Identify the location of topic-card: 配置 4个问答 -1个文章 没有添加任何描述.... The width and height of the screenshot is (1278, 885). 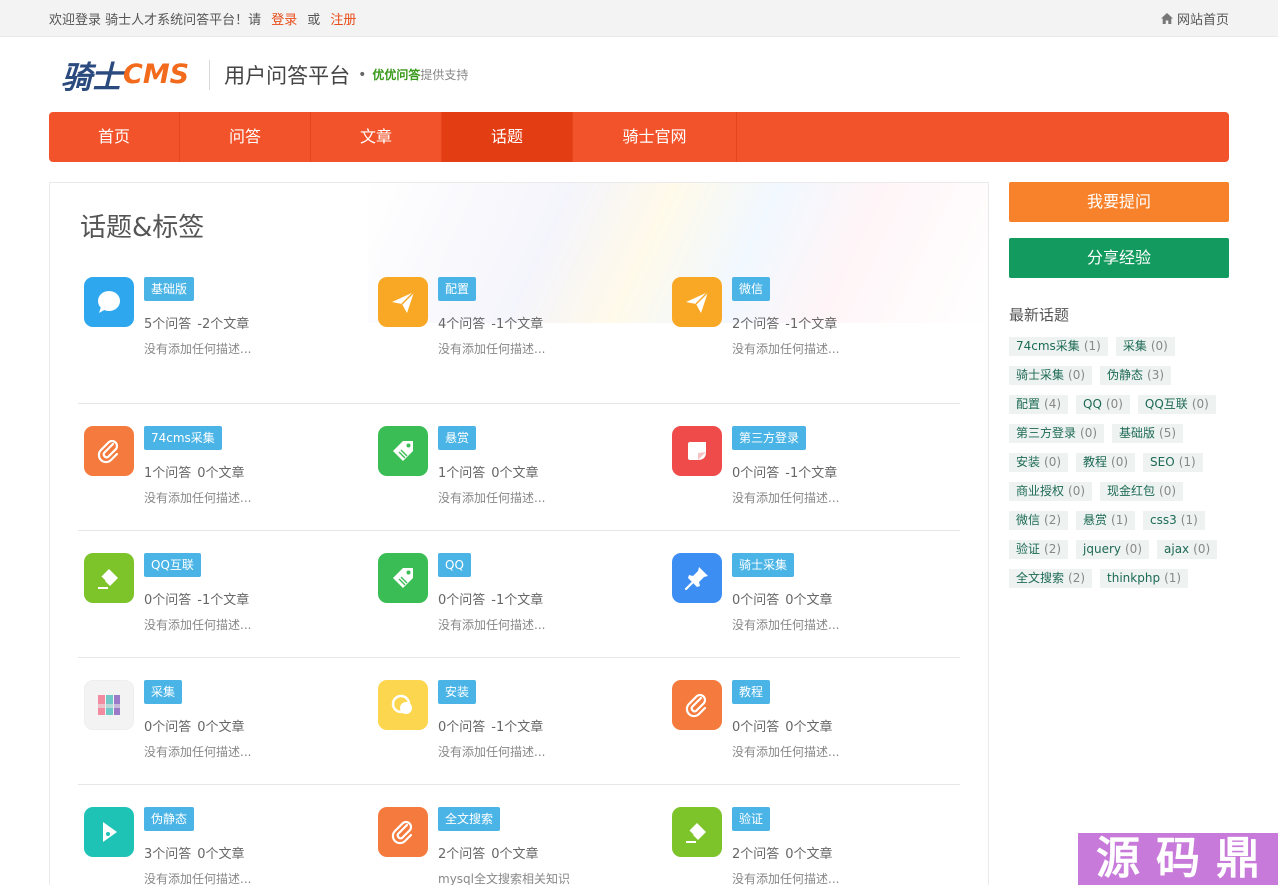
(519, 340).